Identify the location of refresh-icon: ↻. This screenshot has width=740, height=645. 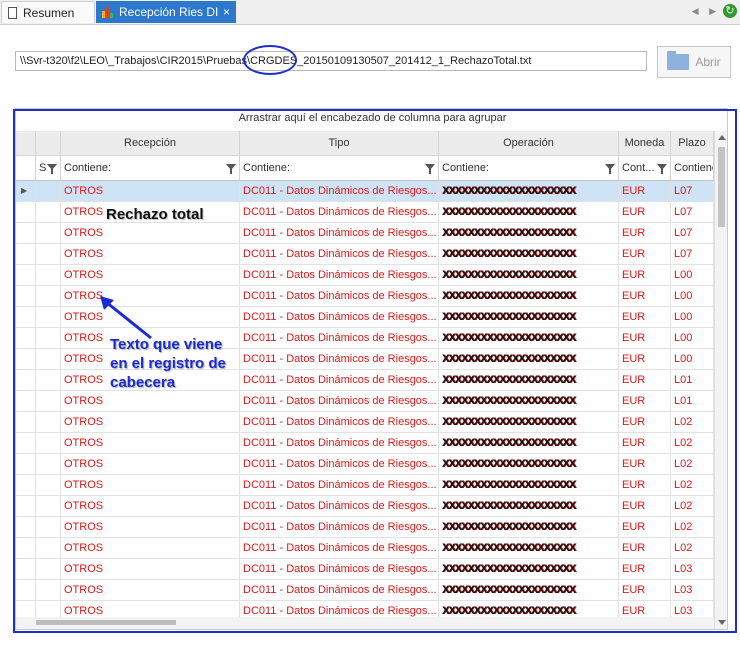
(730, 11).